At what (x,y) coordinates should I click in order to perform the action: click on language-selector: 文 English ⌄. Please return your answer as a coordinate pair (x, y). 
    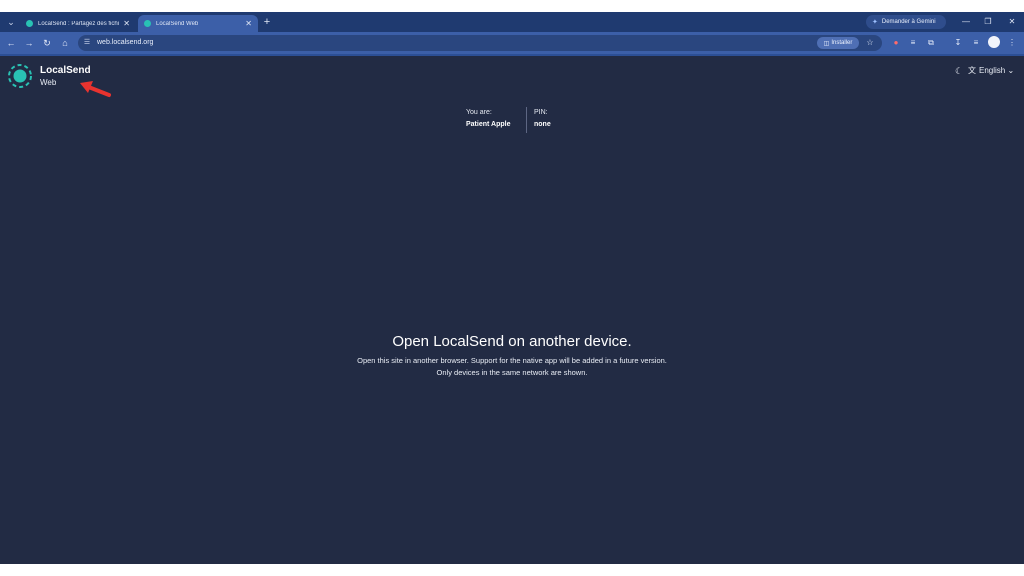
    Looking at the image, I should click on (991, 71).